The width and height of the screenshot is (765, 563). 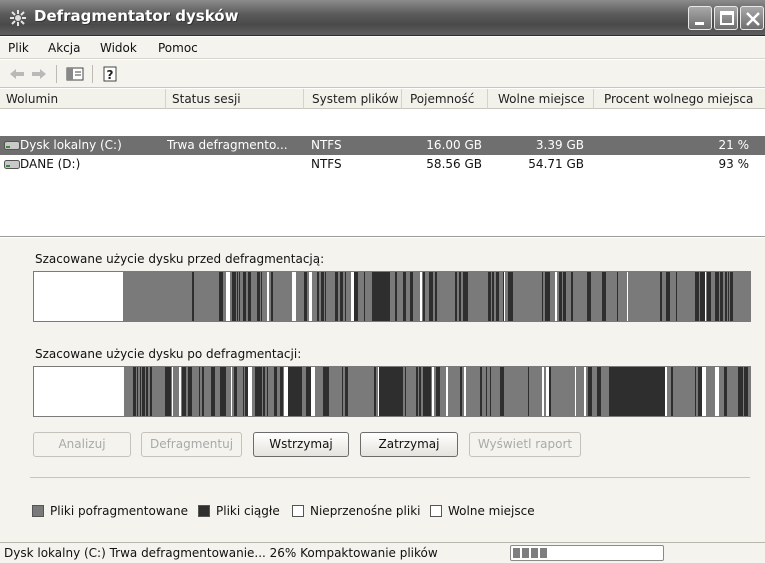 I want to click on help-icon: ?, so click(x=111, y=74).